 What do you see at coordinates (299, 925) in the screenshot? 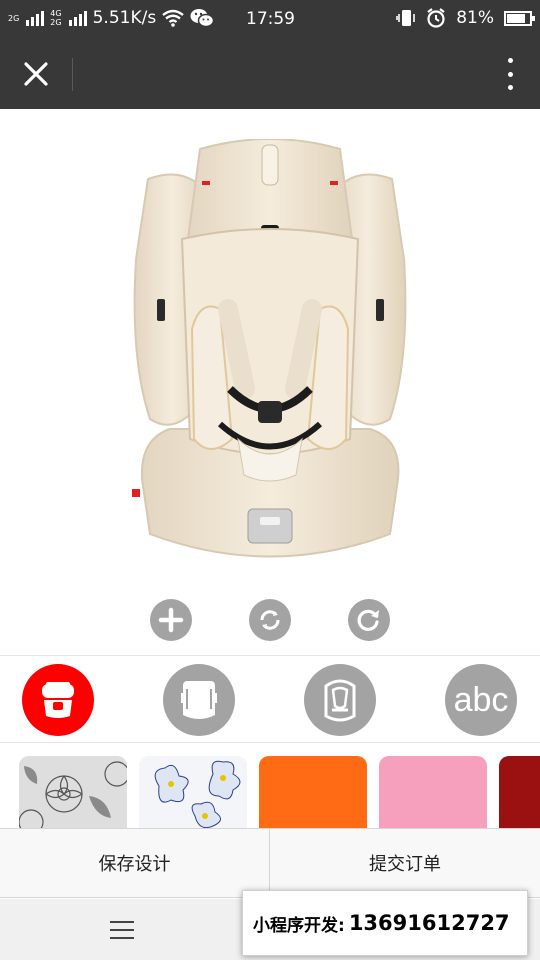
I see `developer-label: 小程序开发:` at bounding box center [299, 925].